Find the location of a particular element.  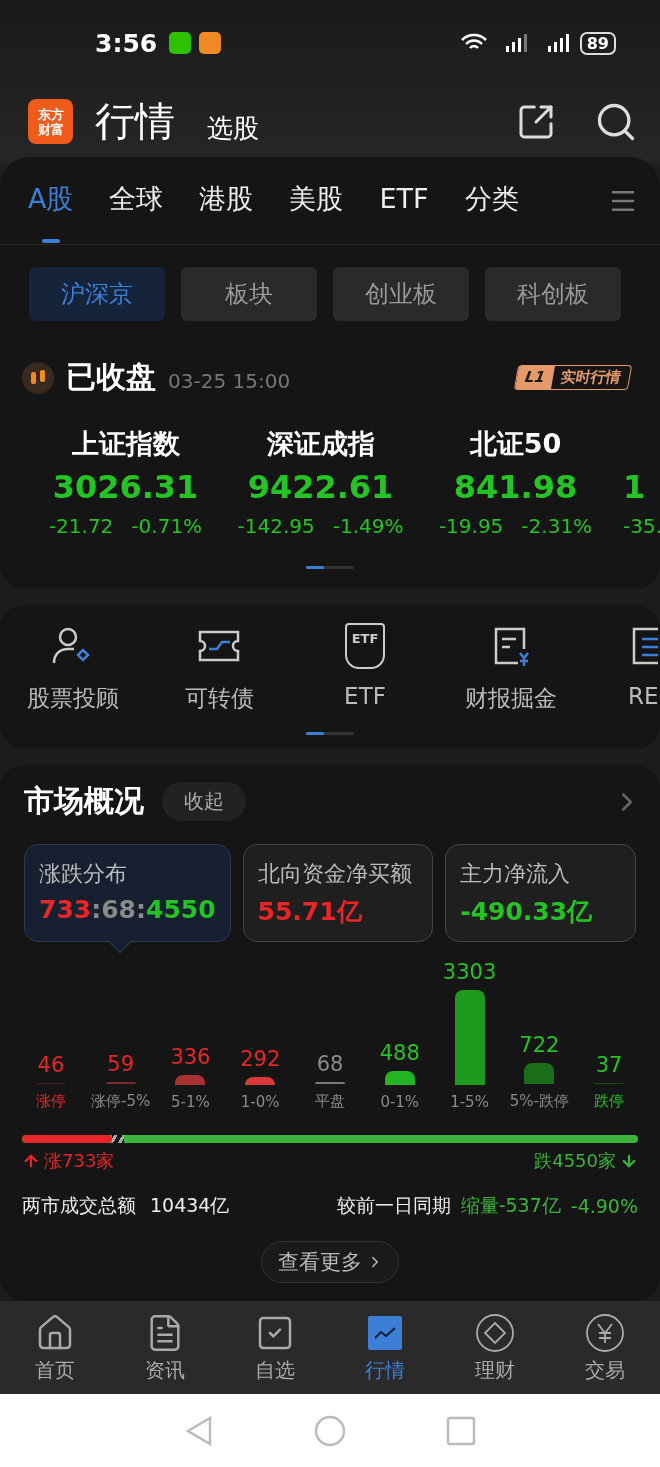

nav-item: 行情 is located at coordinates (385, 1348).